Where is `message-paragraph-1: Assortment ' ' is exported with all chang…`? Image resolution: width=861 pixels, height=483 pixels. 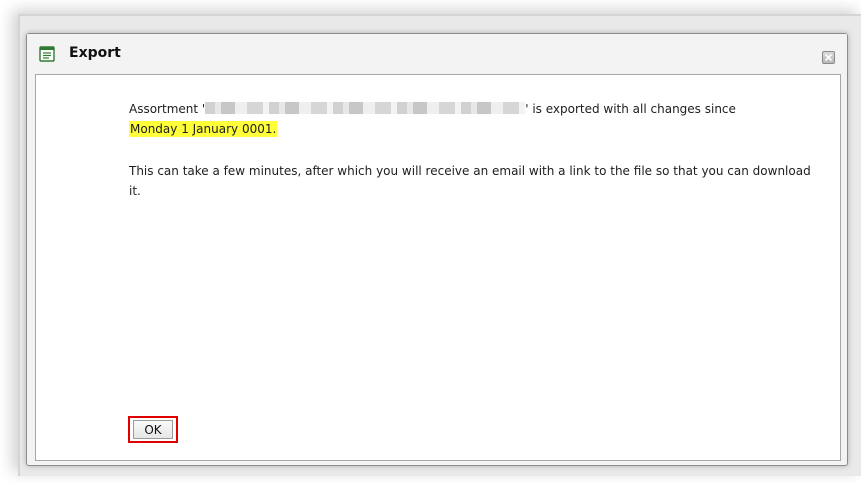
message-paragraph-1: Assortment ' ' is exported with all chang… is located at coordinates (474, 119).